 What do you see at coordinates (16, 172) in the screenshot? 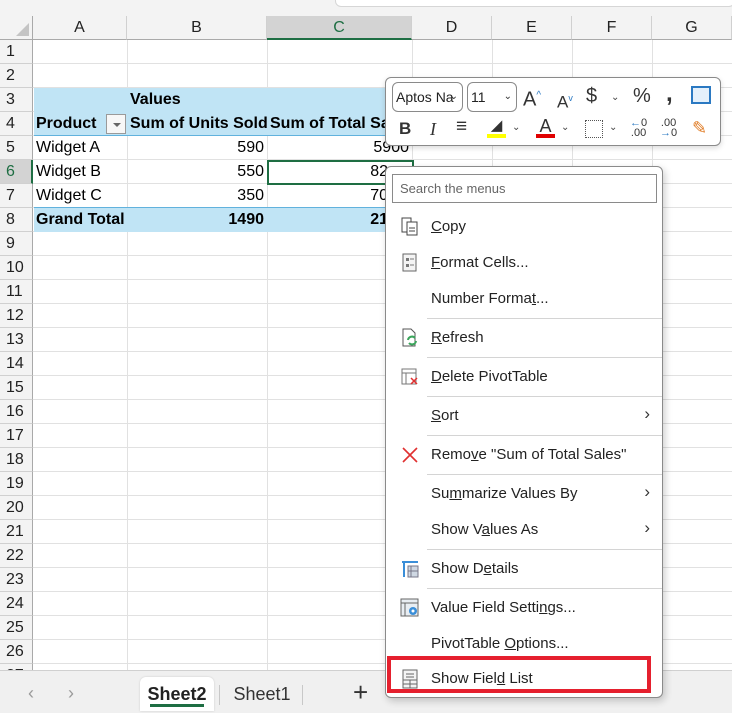
I see `row-header-6: 6` at bounding box center [16, 172].